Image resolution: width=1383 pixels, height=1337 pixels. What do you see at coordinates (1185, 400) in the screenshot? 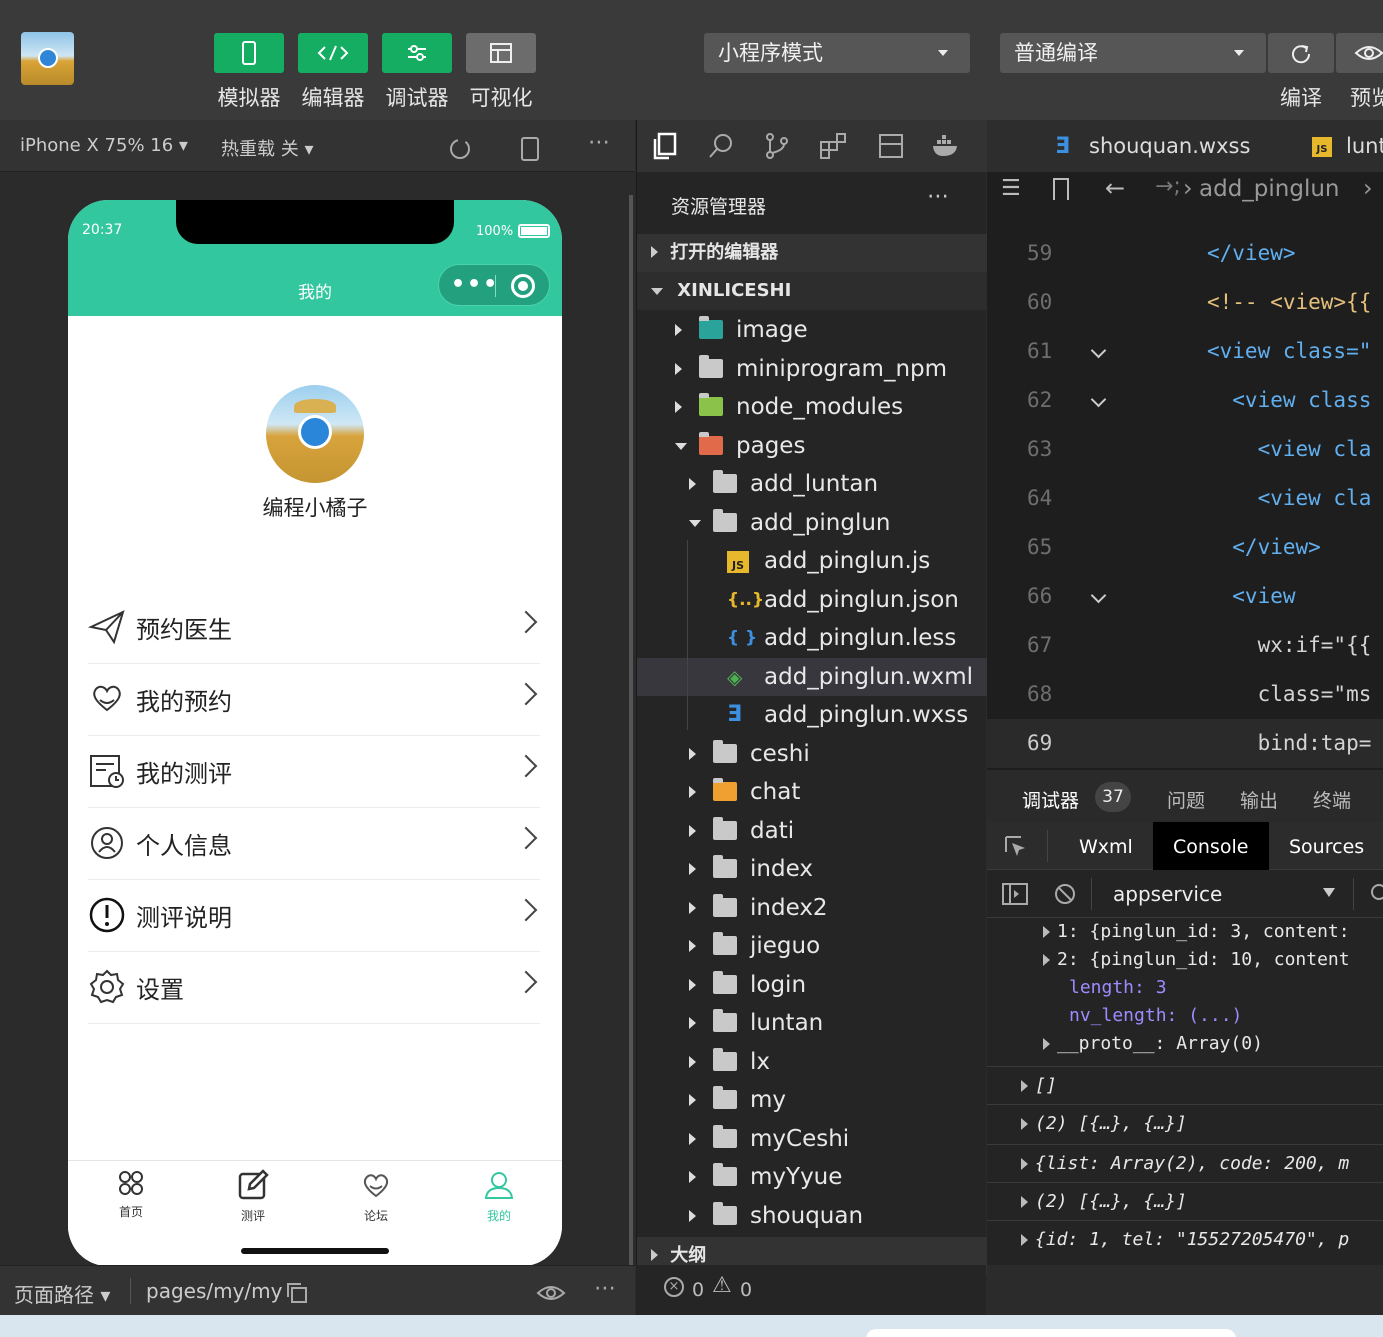
I see `code-line: 62 <view class` at bounding box center [1185, 400].